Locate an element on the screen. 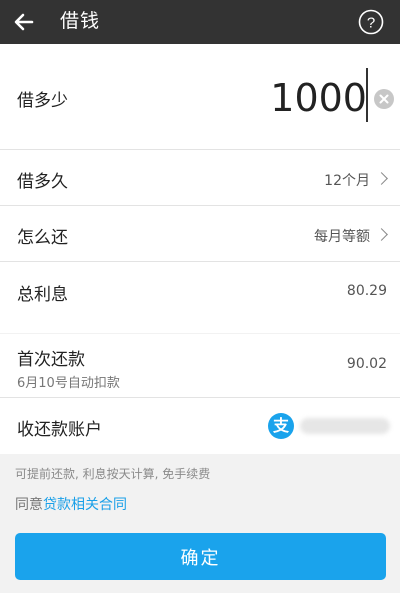  arrow-left-icon is located at coordinates (24, 22).